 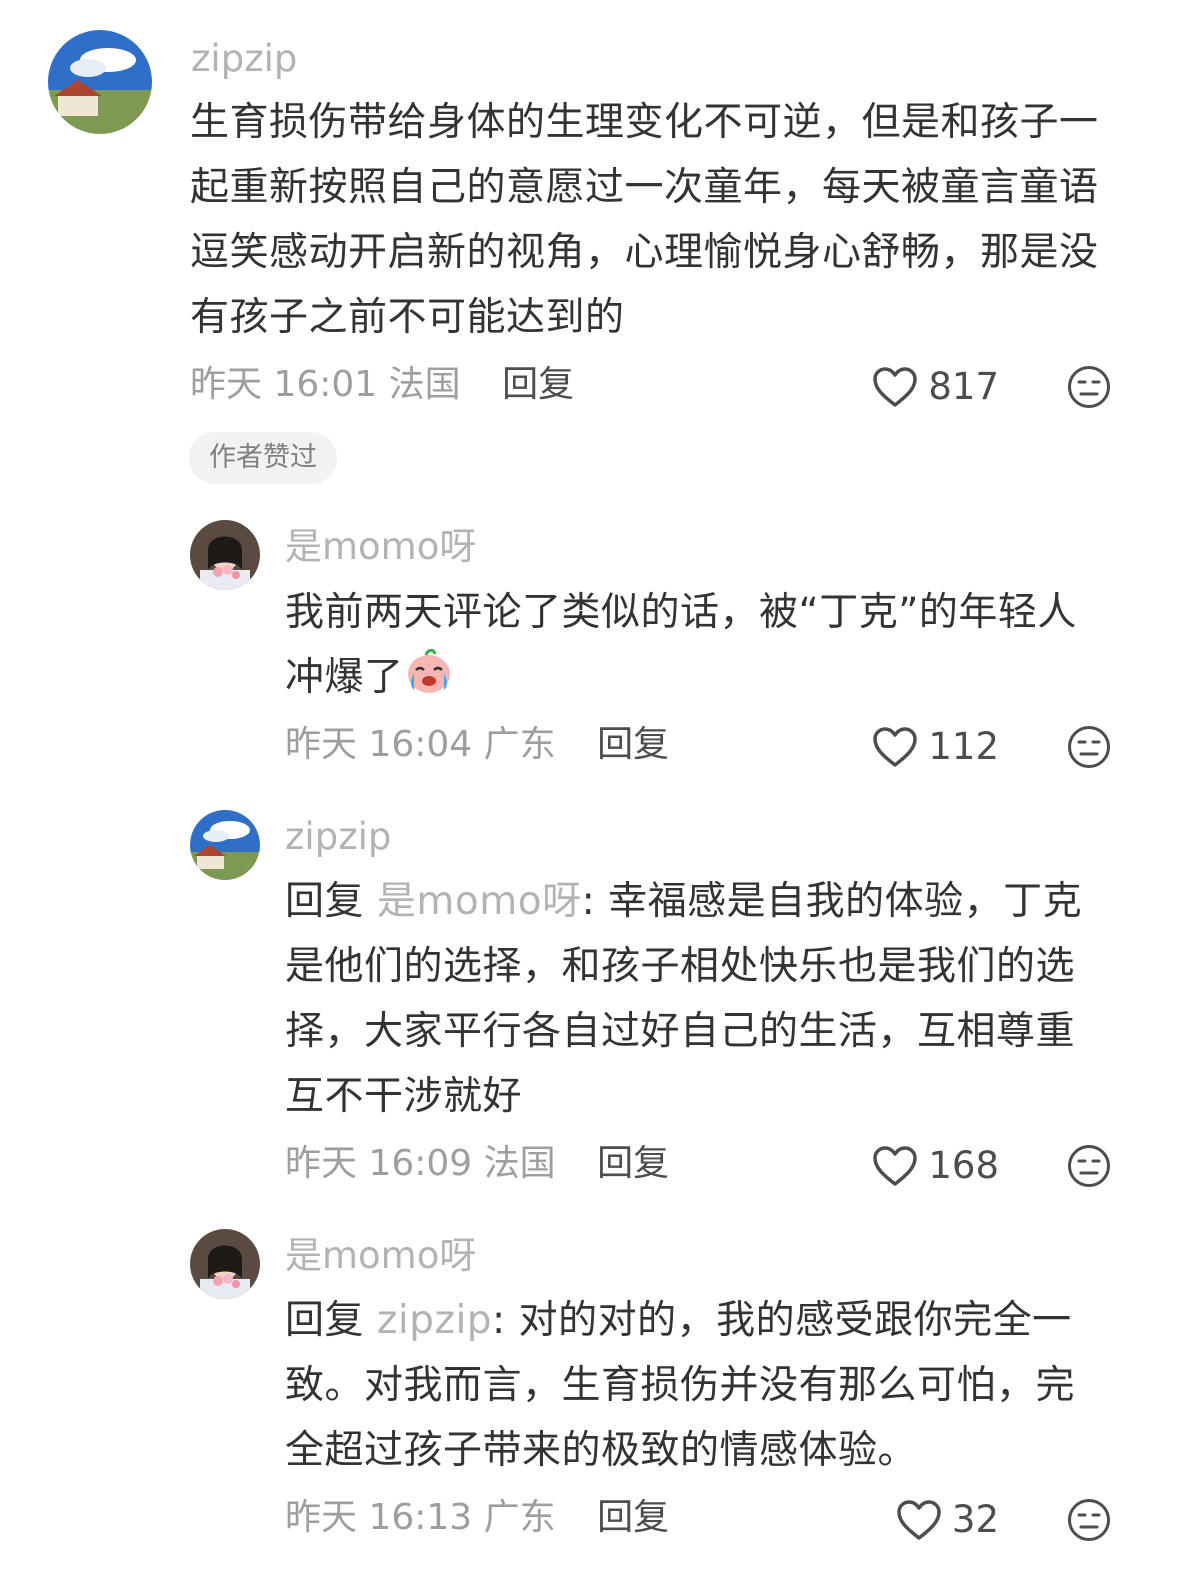 What do you see at coordinates (434, 1320) in the screenshot?
I see `reply-target-user: zipzip` at bounding box center [434, 1320].